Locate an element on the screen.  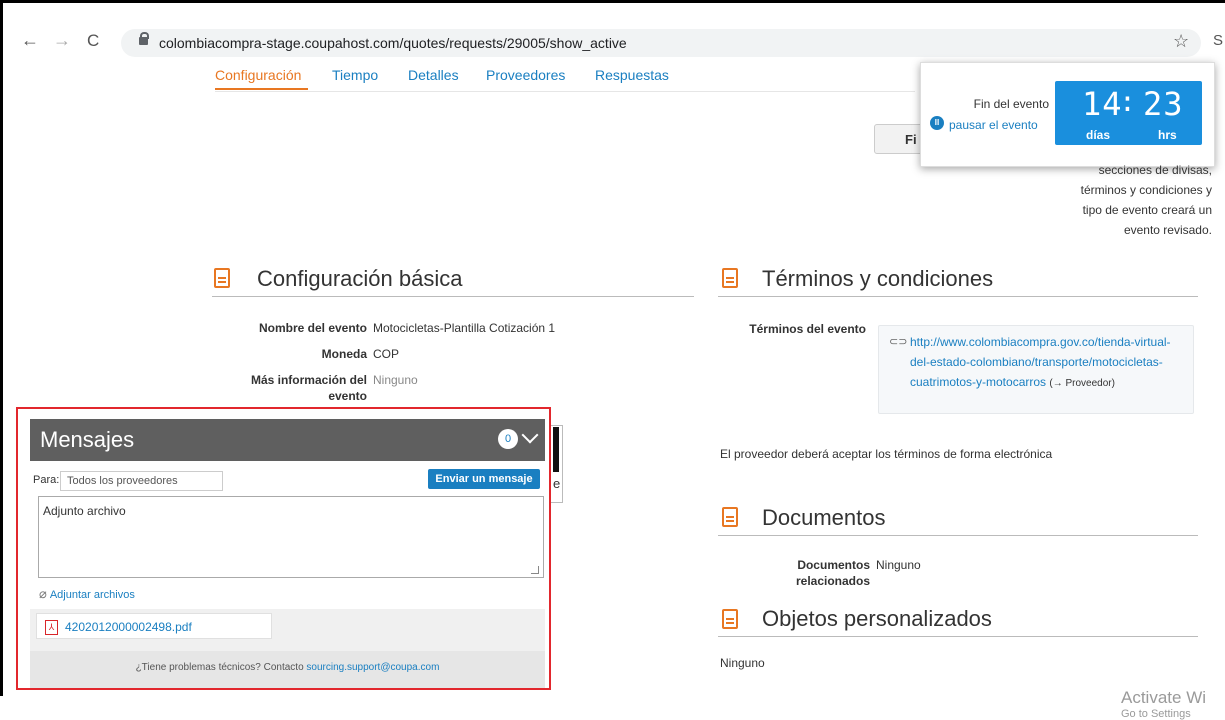
custom-objects-title: Objetos personalizados is located at coordinates (877, 618).